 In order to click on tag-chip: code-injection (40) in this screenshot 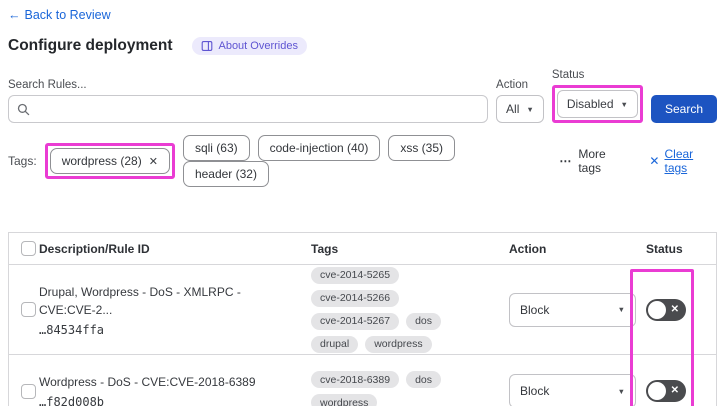, I will do `click(319, 148)`.